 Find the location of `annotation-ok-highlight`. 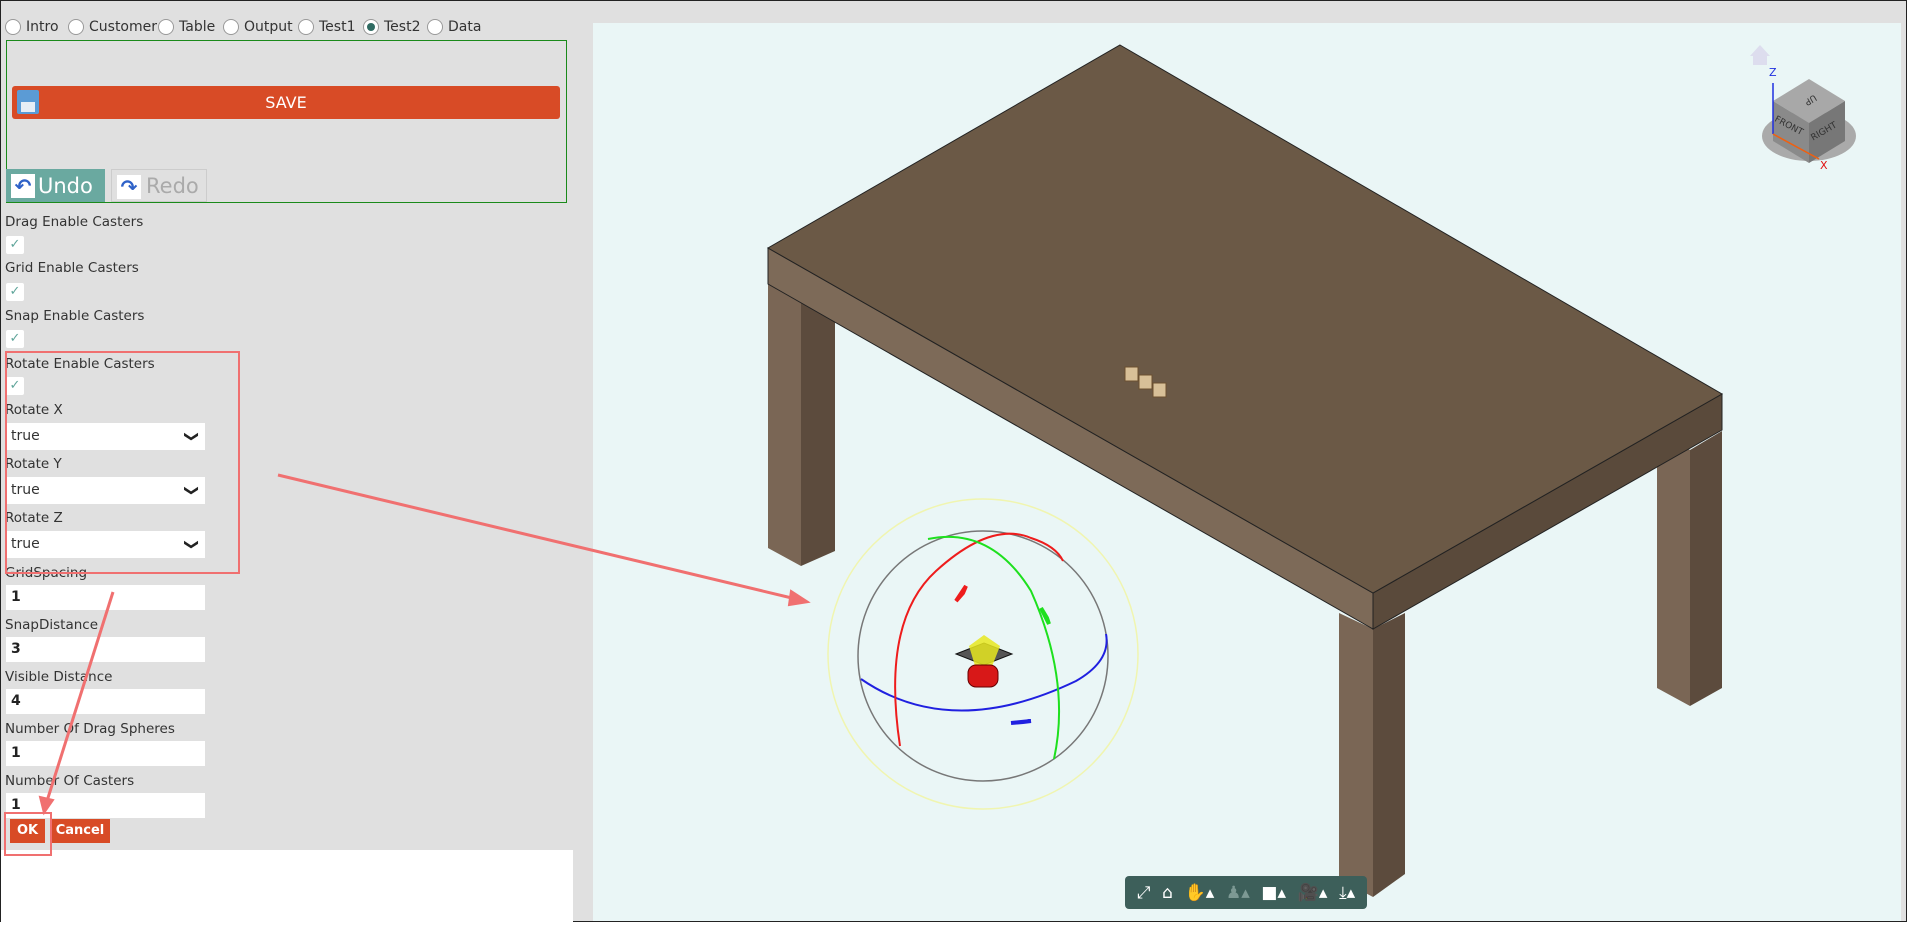

annotation-ok-highlight is located at coordinates (28, 834).